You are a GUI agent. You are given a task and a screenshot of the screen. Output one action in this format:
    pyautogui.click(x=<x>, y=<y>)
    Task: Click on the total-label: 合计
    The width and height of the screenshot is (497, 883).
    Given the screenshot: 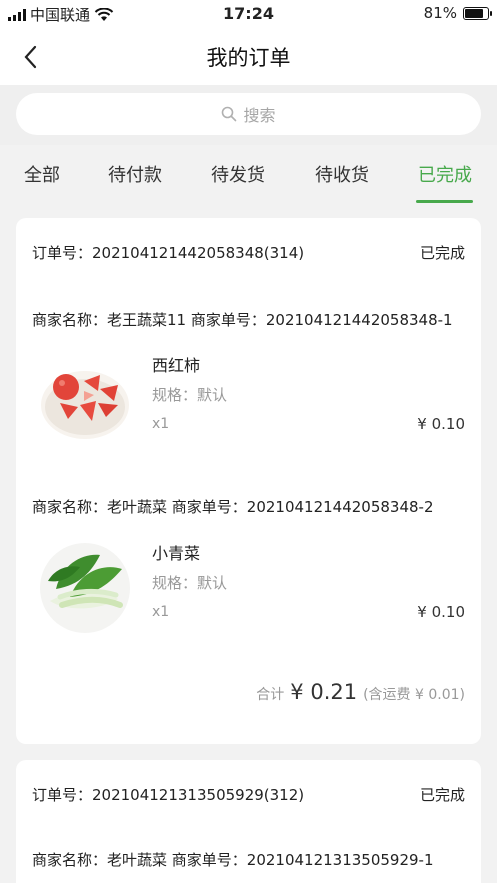 What is the action you would take?
    pyautogui.click(x=270, y=695)
    